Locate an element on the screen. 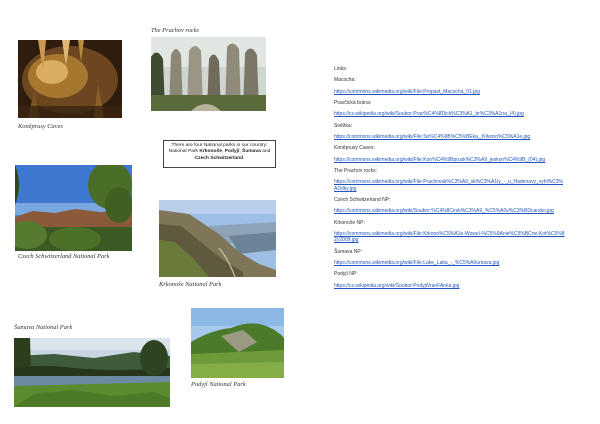 The height and width of the screenshot is (424, 600). krkonose-photo is located at coordinates (217, 238).